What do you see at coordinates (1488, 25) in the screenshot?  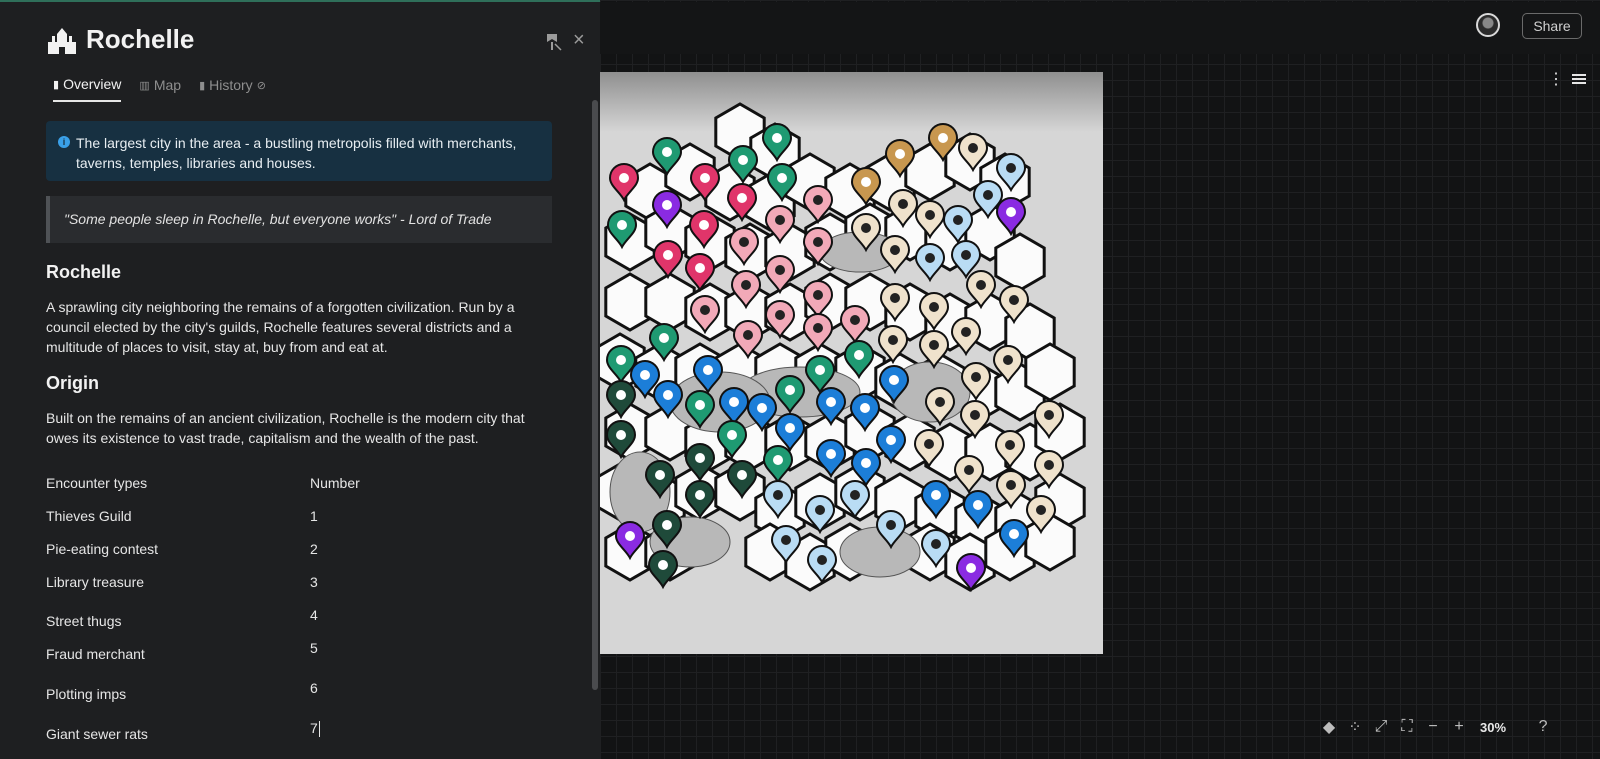 I see `user-avatar` at bounding box center [1488, 25].